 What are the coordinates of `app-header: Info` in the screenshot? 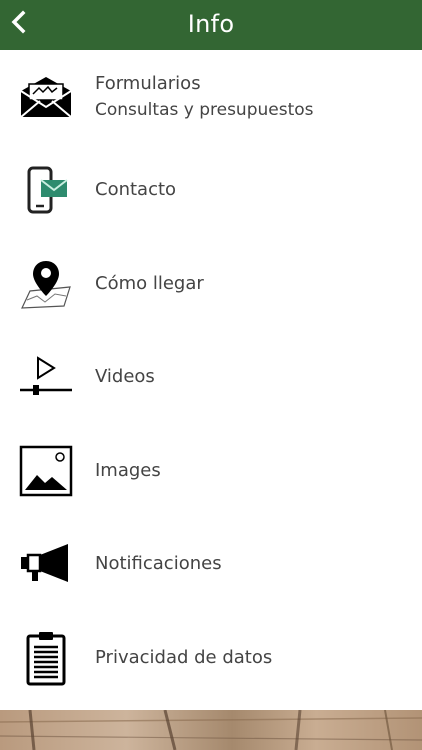 It's located at (211, 25).